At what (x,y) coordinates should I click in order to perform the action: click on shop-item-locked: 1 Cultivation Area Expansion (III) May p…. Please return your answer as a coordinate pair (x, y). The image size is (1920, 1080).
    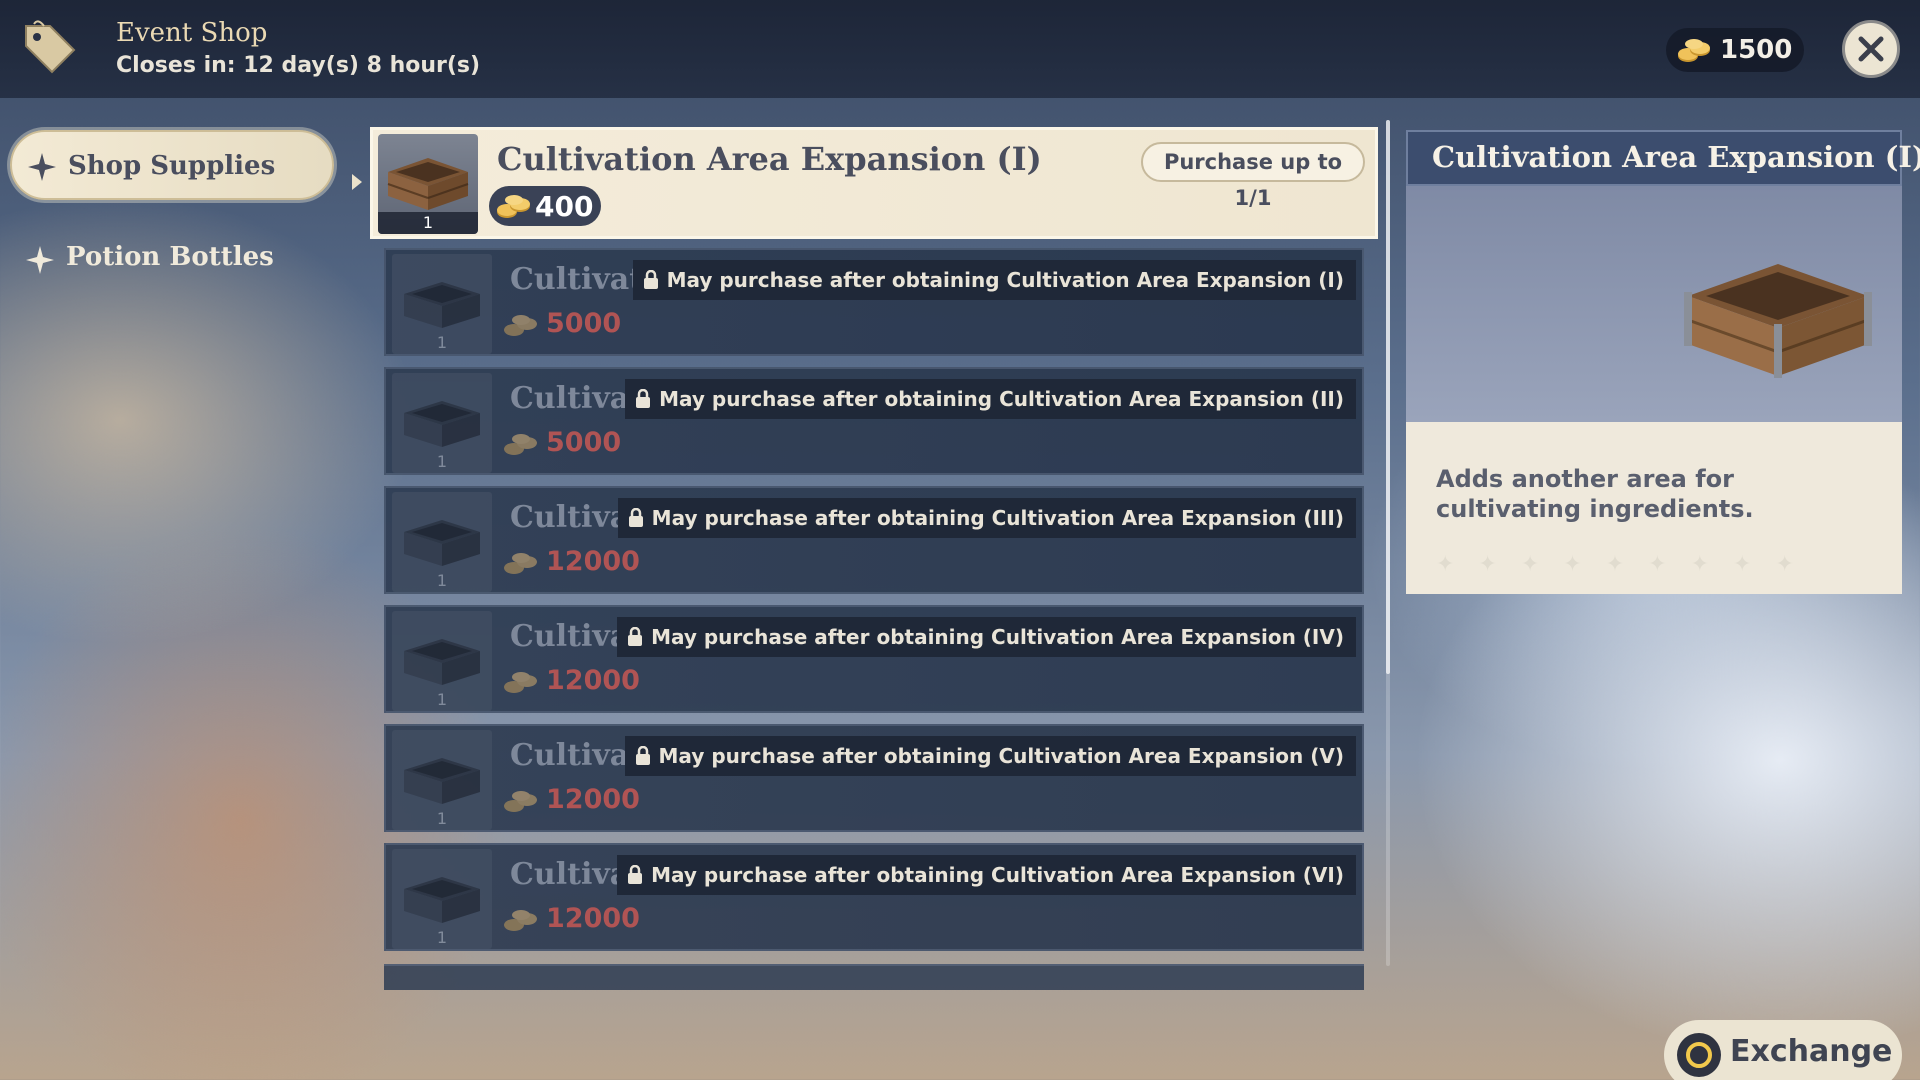
    Looking at the image, I should click on (874, 421).